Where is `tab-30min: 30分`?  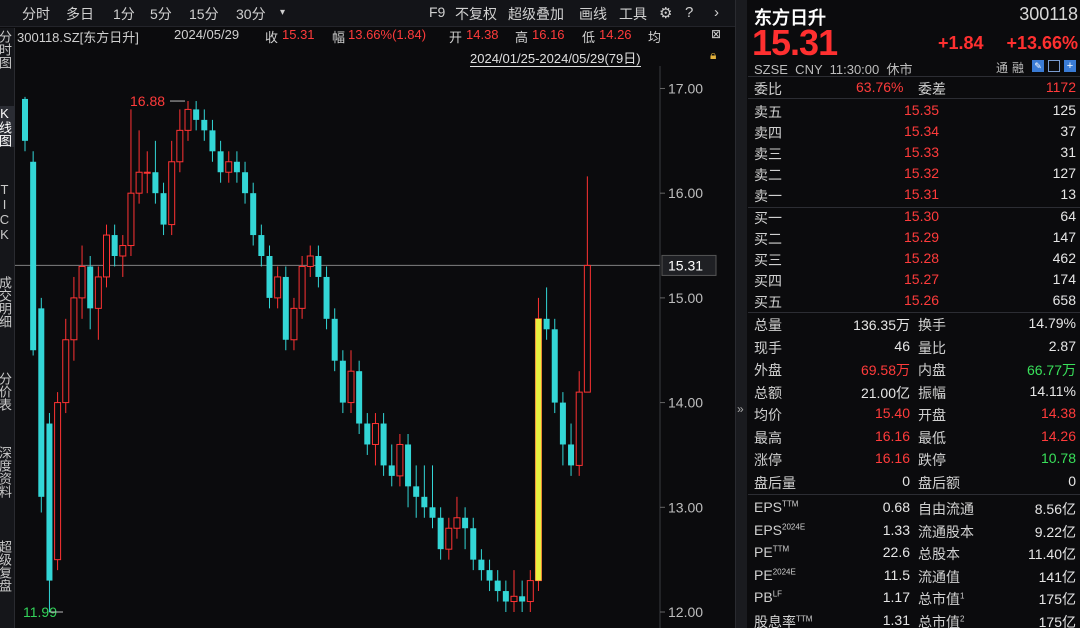
tab-30min: 30分 is located at coordinates (251, 14).